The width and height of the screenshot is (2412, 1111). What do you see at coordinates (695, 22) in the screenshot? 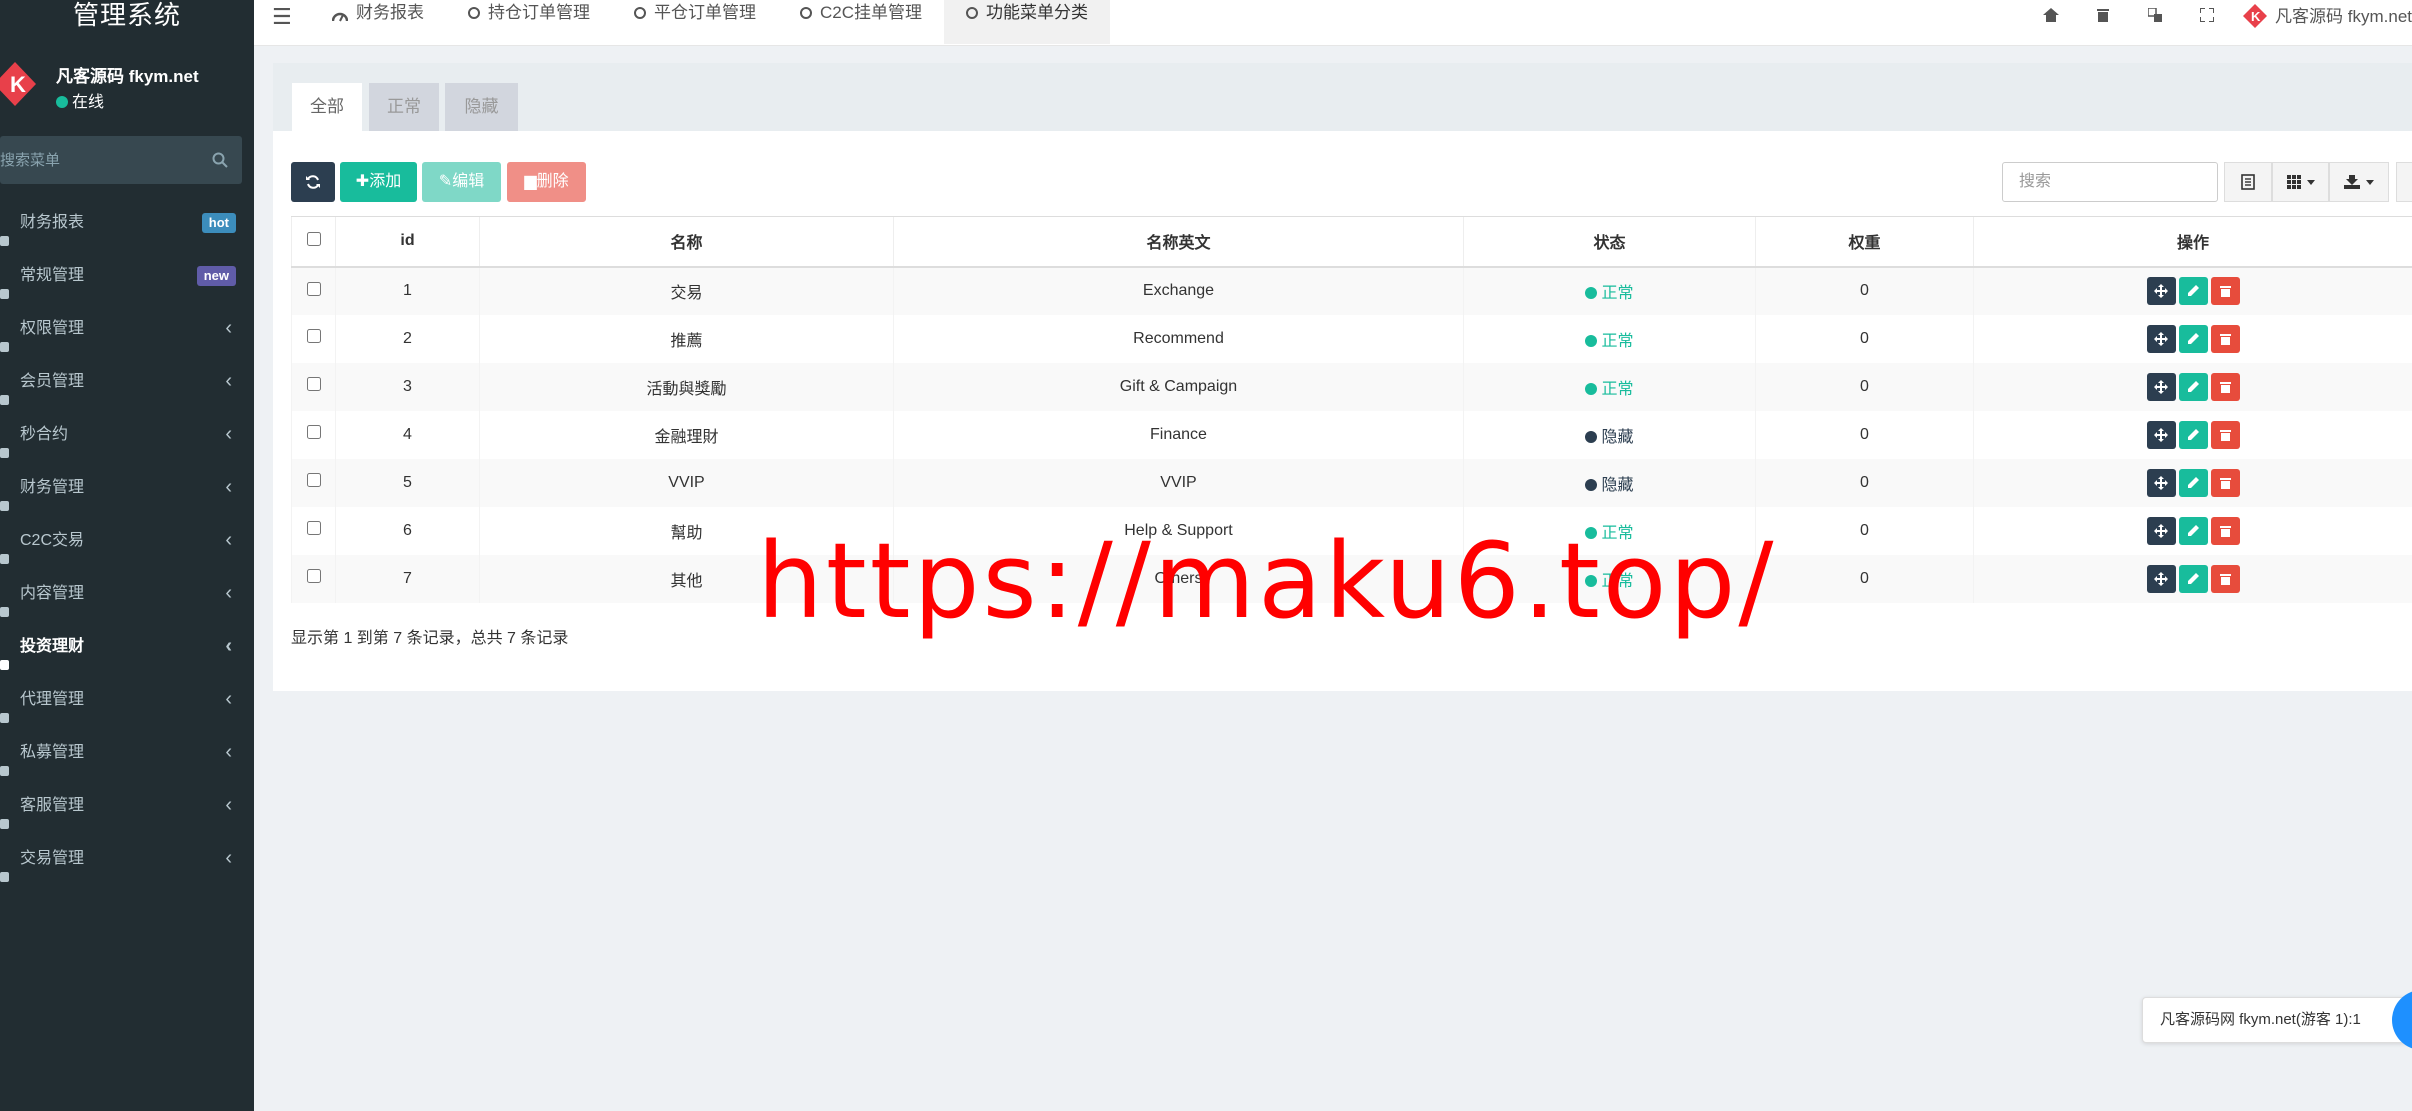
I see `nav-tab-2: 平仓订单管理` at bounding box center [695, 22].